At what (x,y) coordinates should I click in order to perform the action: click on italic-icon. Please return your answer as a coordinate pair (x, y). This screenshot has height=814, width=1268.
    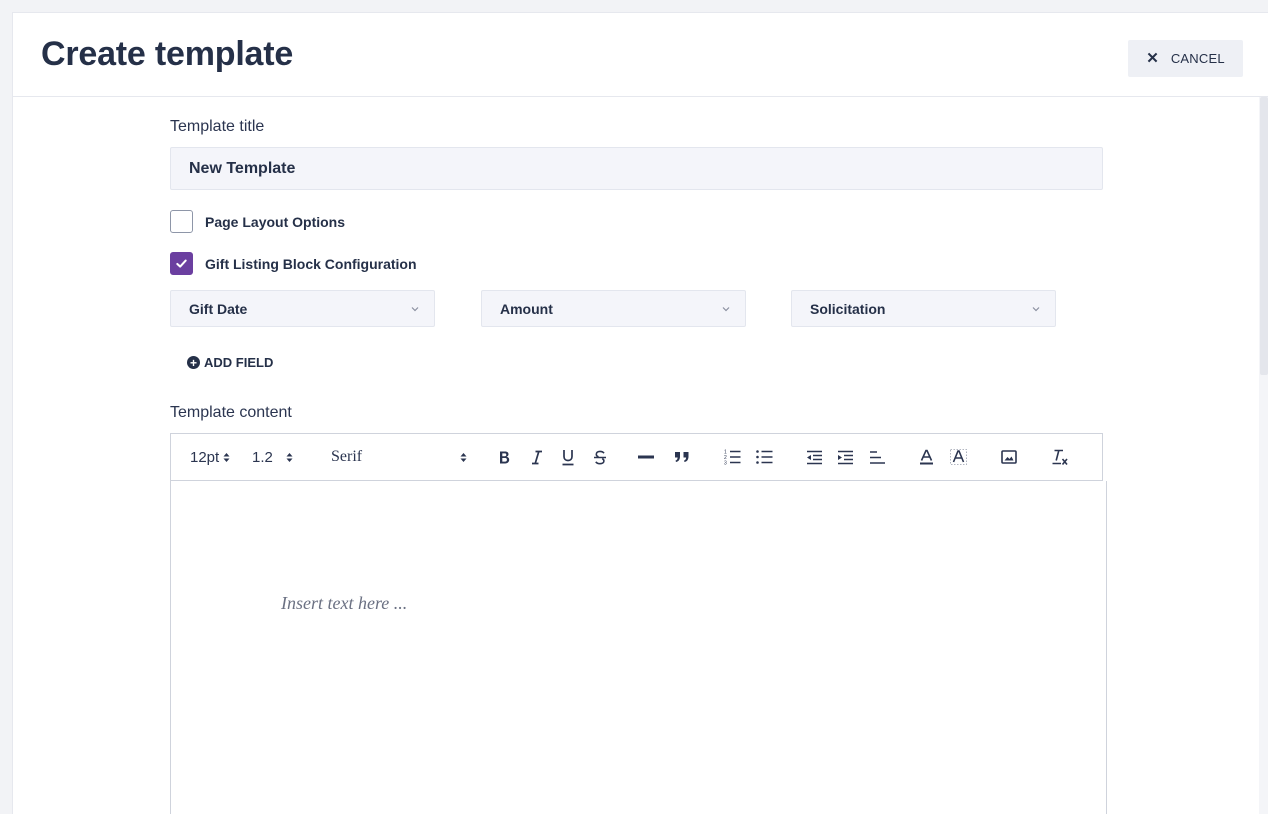
    Looking at the image, I should click on (537, 457).